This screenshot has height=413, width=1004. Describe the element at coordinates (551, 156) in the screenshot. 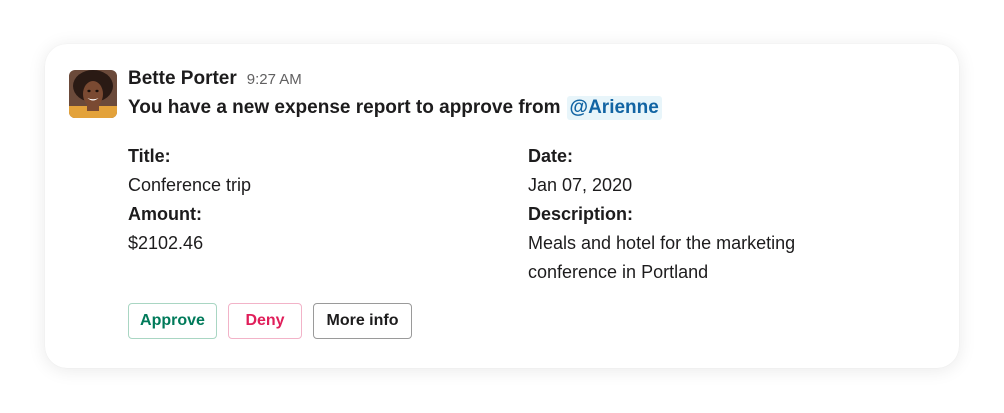

I see `date-label: Date:` at that location.